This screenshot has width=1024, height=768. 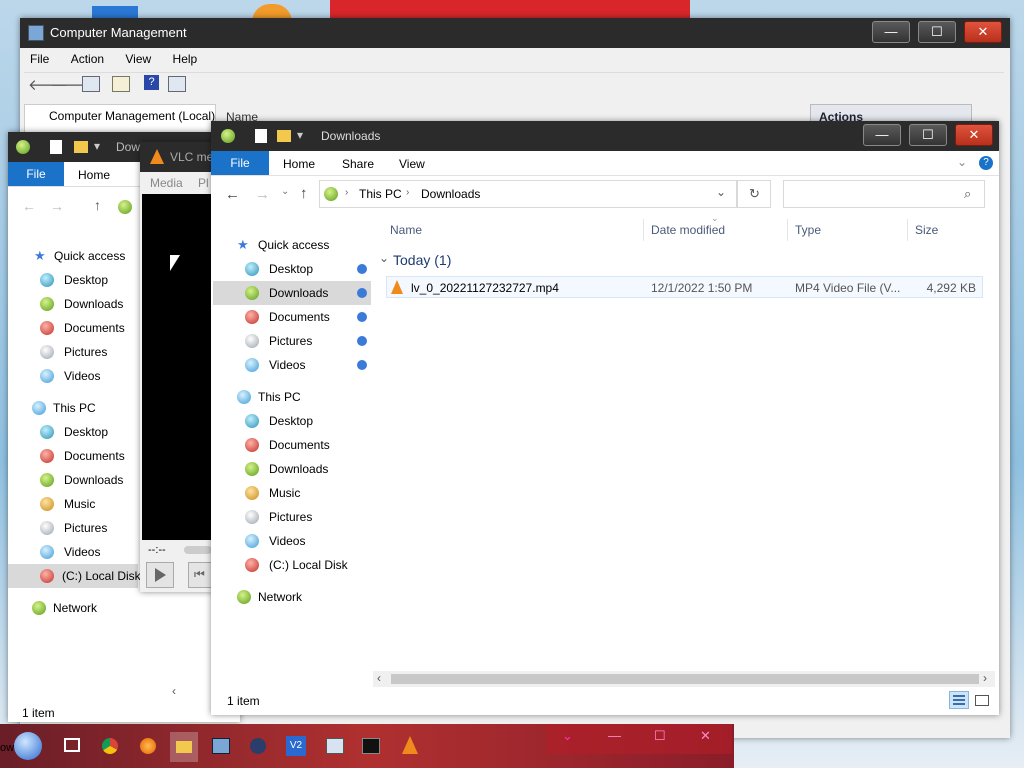 What do you see at coordinates (87, 59) in the screenshot?
I see `menu-action: Action` at bounding box center [87, 59].